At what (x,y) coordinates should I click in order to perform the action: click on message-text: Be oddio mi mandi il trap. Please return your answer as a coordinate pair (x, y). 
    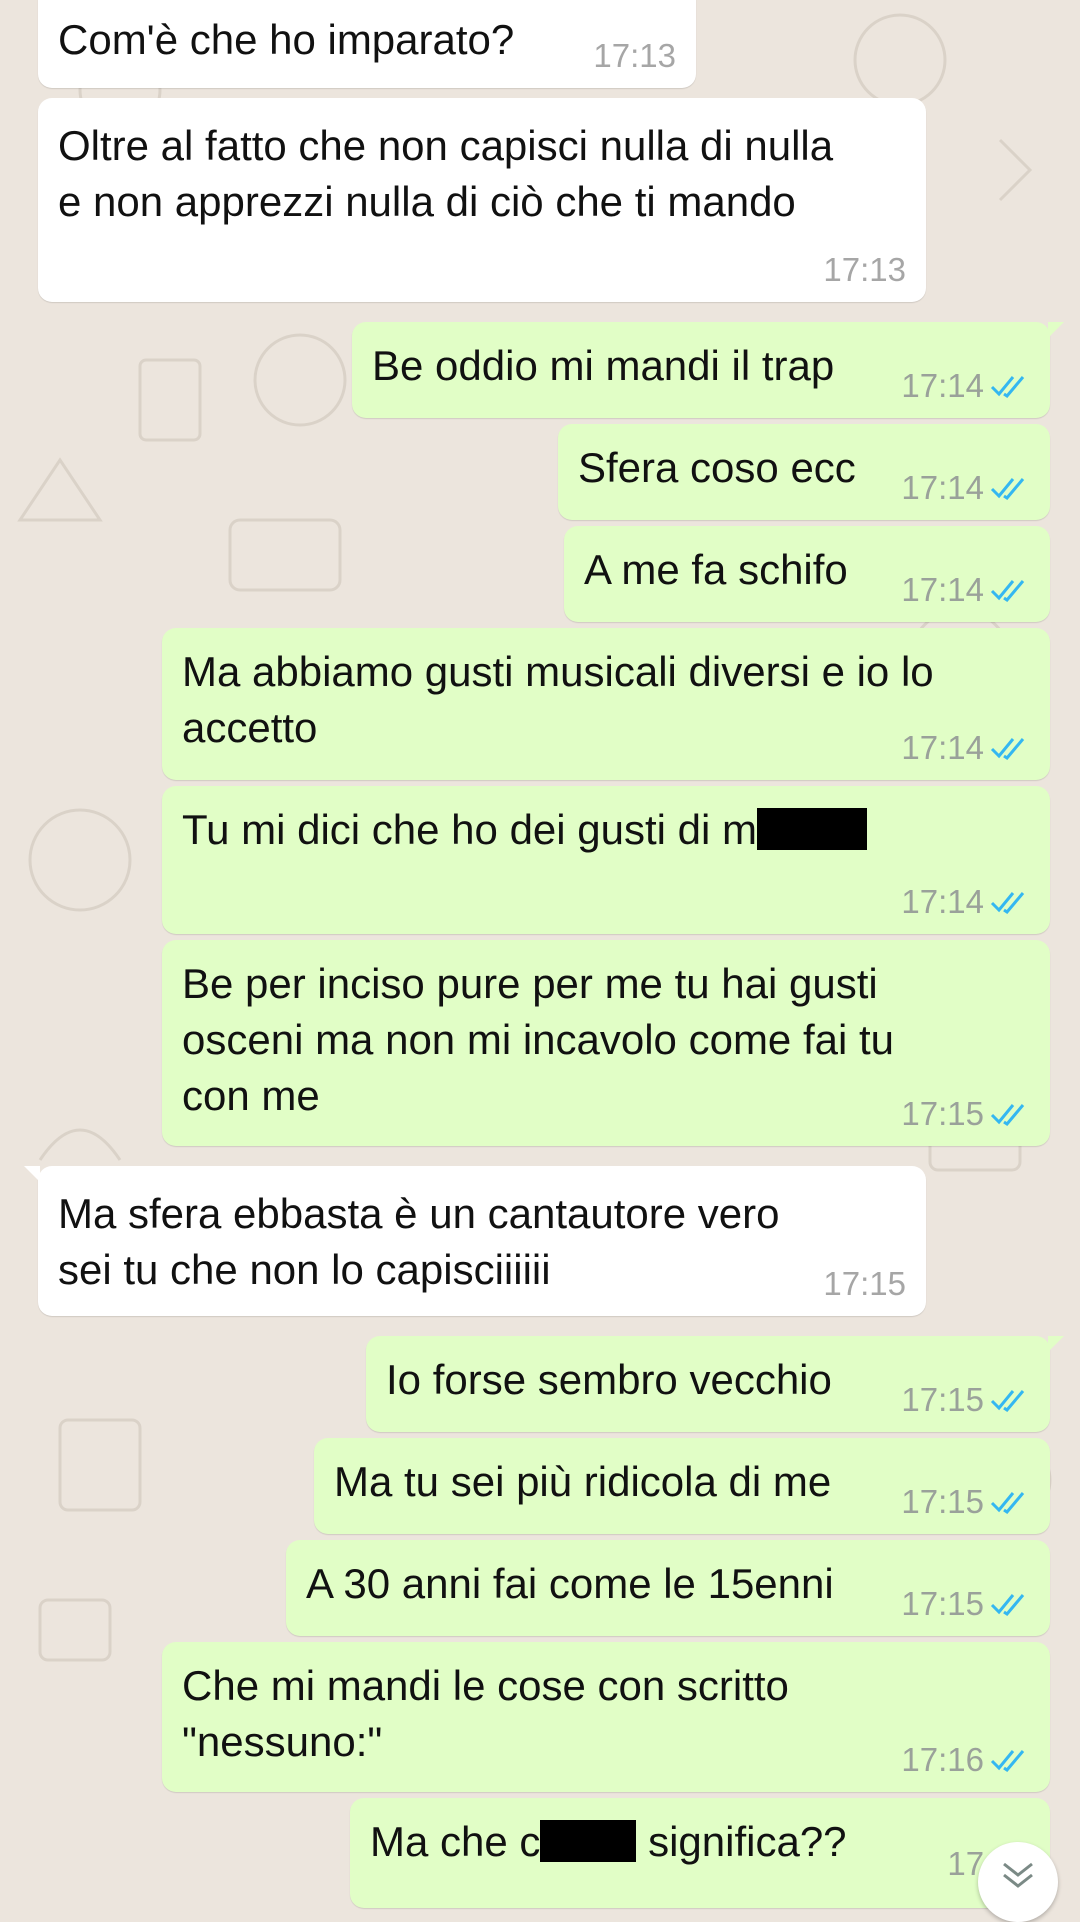
    Looking at the image, I should click on (603, 365).